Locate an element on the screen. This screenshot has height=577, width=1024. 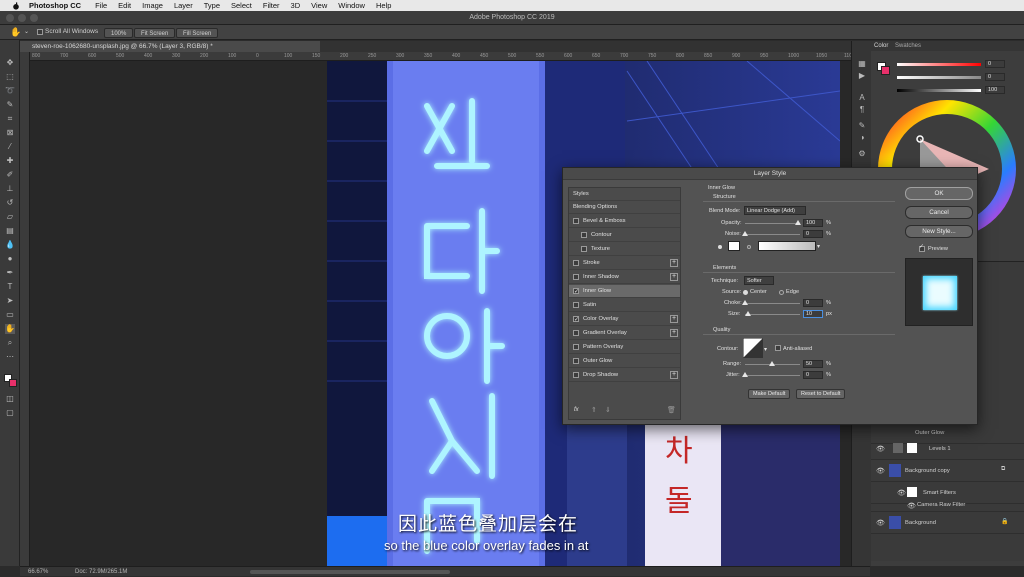
healing-tool-icon: ✚ is located at coordinates (10, 161).